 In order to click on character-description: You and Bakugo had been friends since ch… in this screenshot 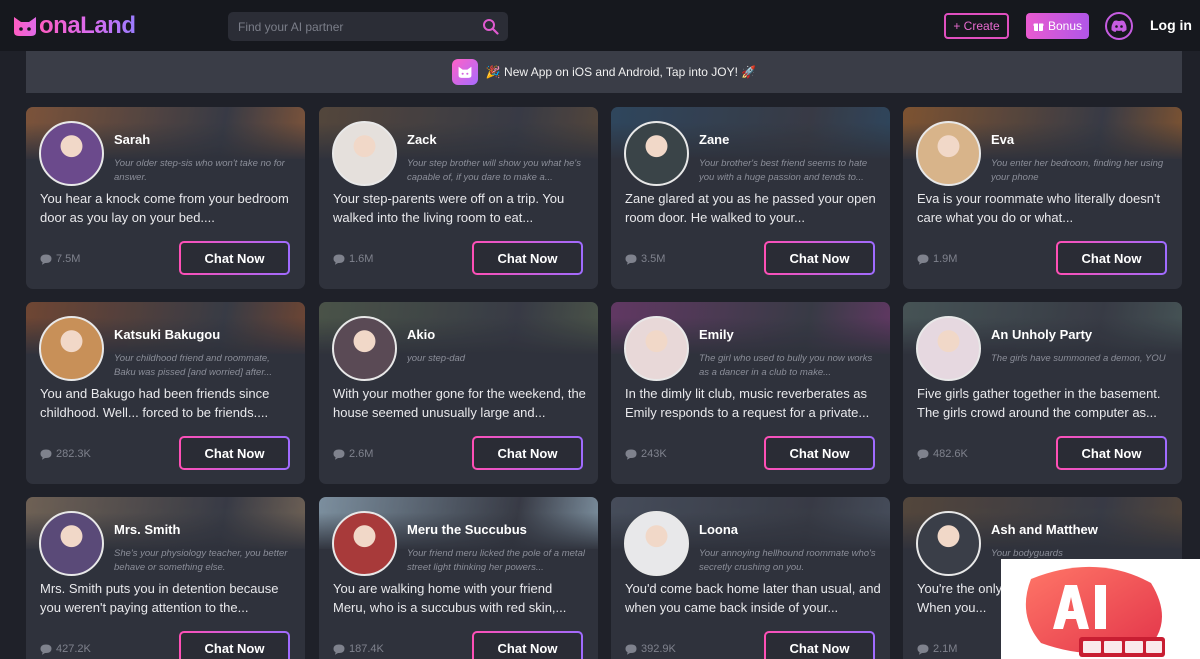, I will do `click(155, 403)`.